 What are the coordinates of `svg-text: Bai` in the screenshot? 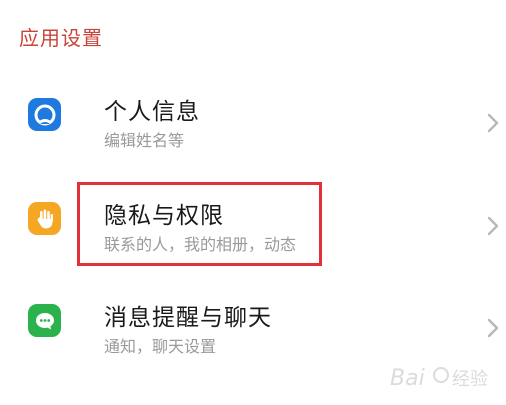 It's located at (407, 378).